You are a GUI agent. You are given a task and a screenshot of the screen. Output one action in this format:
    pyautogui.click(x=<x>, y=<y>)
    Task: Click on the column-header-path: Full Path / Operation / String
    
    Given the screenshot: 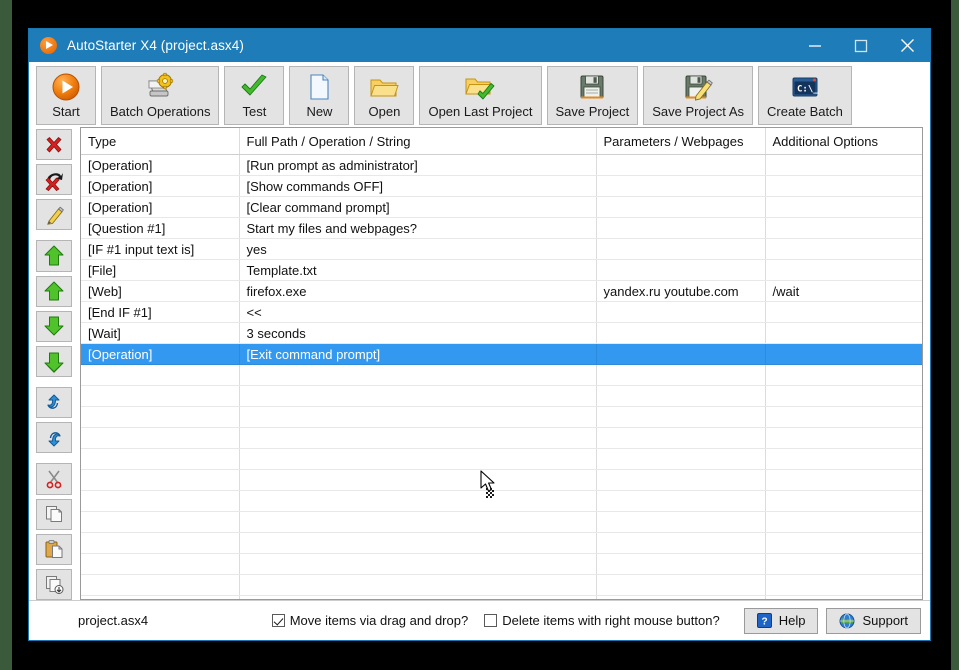 What is the action you would take?
    pyautogui.click(x=418, y=141)
    